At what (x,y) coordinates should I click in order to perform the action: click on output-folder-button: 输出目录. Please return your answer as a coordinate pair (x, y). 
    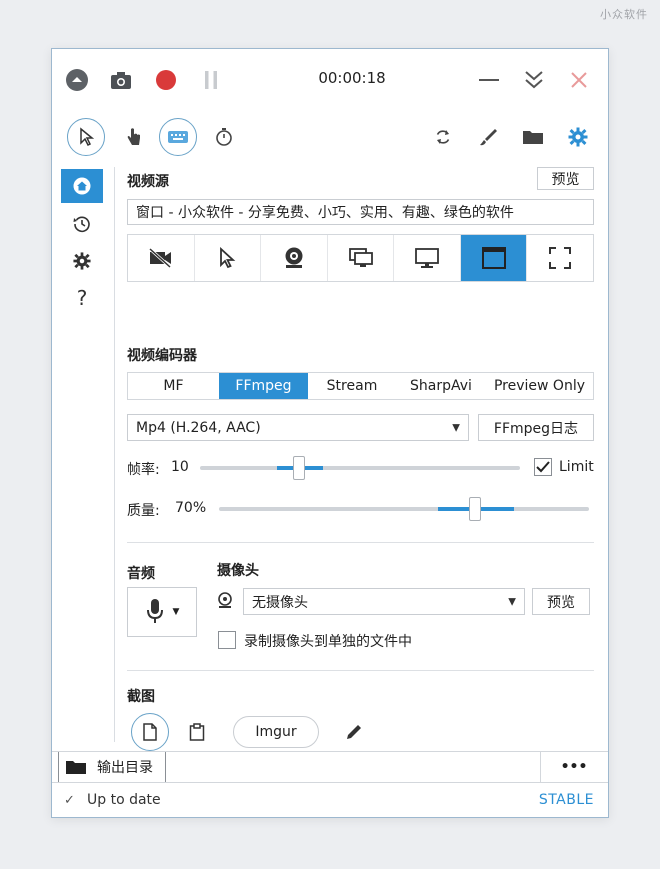
    Looking at the image, I should click on (112, 767).